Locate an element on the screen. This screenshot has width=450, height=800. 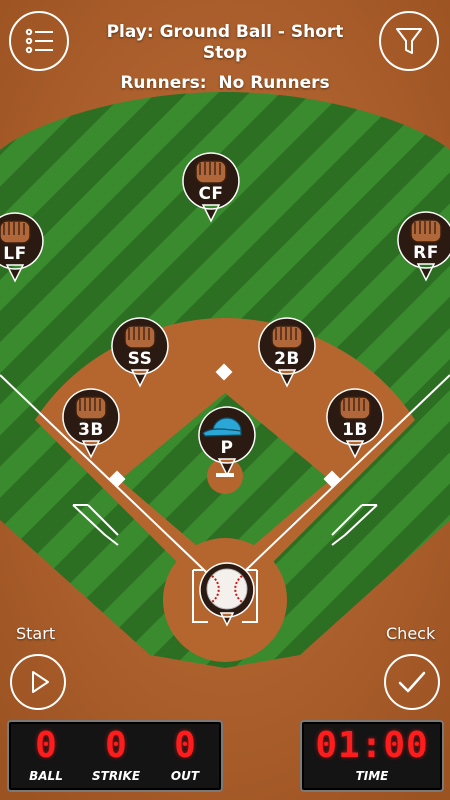
filter-button is located at coordinates (409, 41).